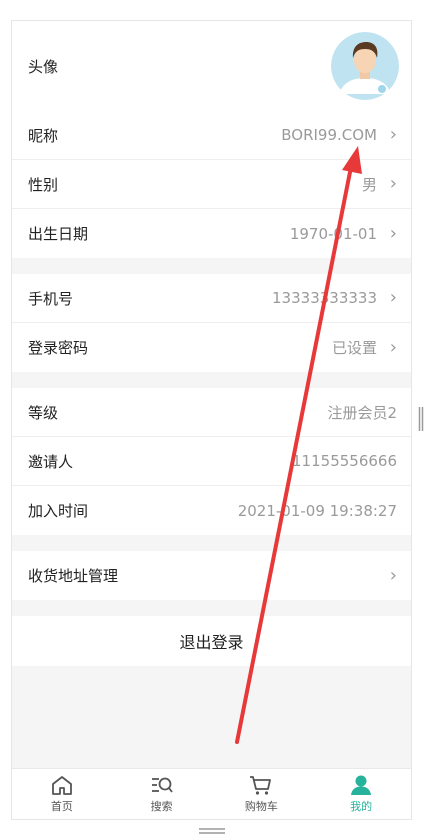 This screenshot has height=837, width=426. What do you see at coordinates (43, 412) in the screenshot?
I see `level-label: 等级` at bounding box center [43, 412].